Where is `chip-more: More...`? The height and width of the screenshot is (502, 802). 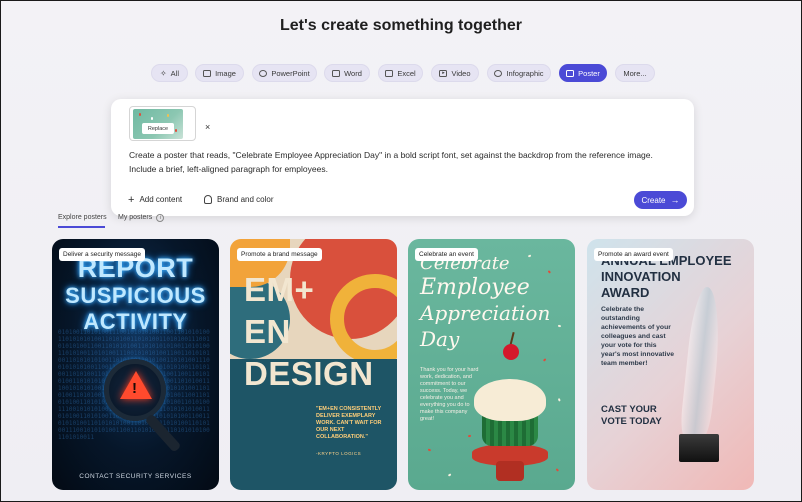
chip-more: More... is located at coordinates (635, 73).